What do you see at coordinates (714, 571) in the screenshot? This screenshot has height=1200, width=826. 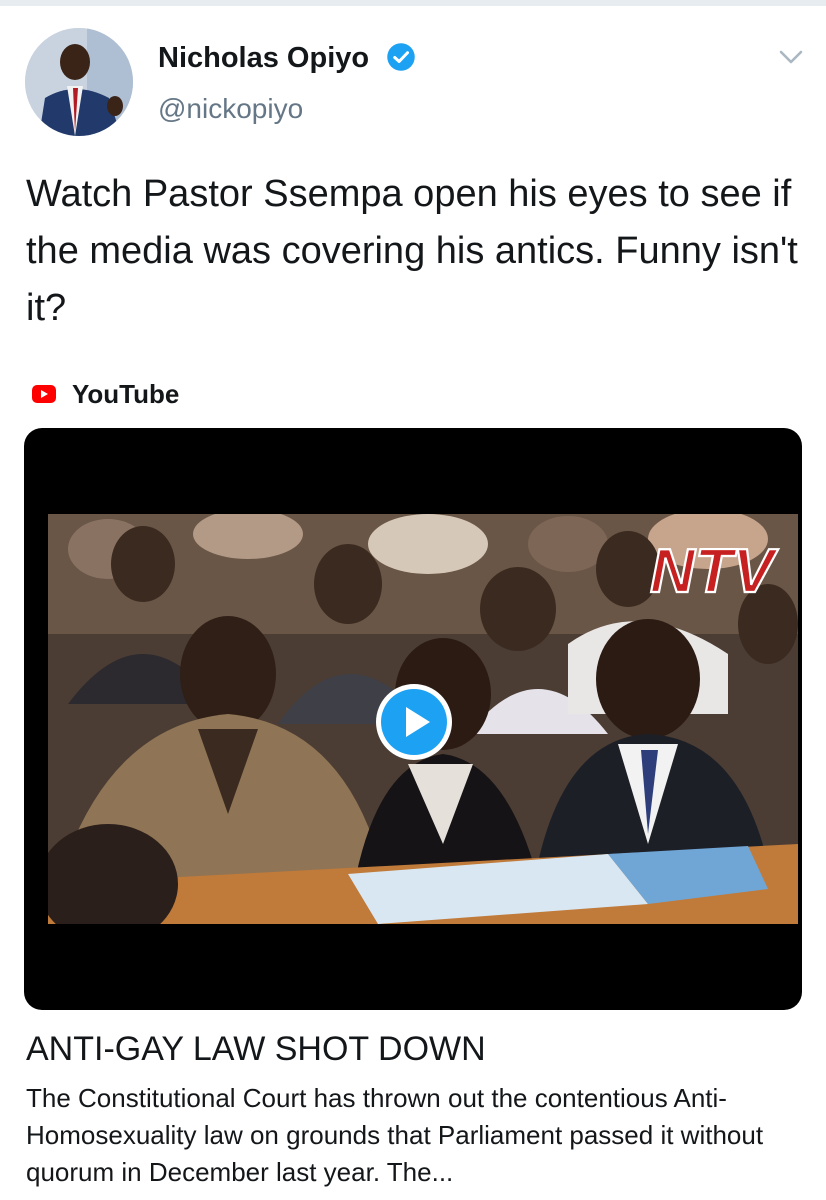 I see `ntv-logo: NTV` at bounding box center [714, 571].